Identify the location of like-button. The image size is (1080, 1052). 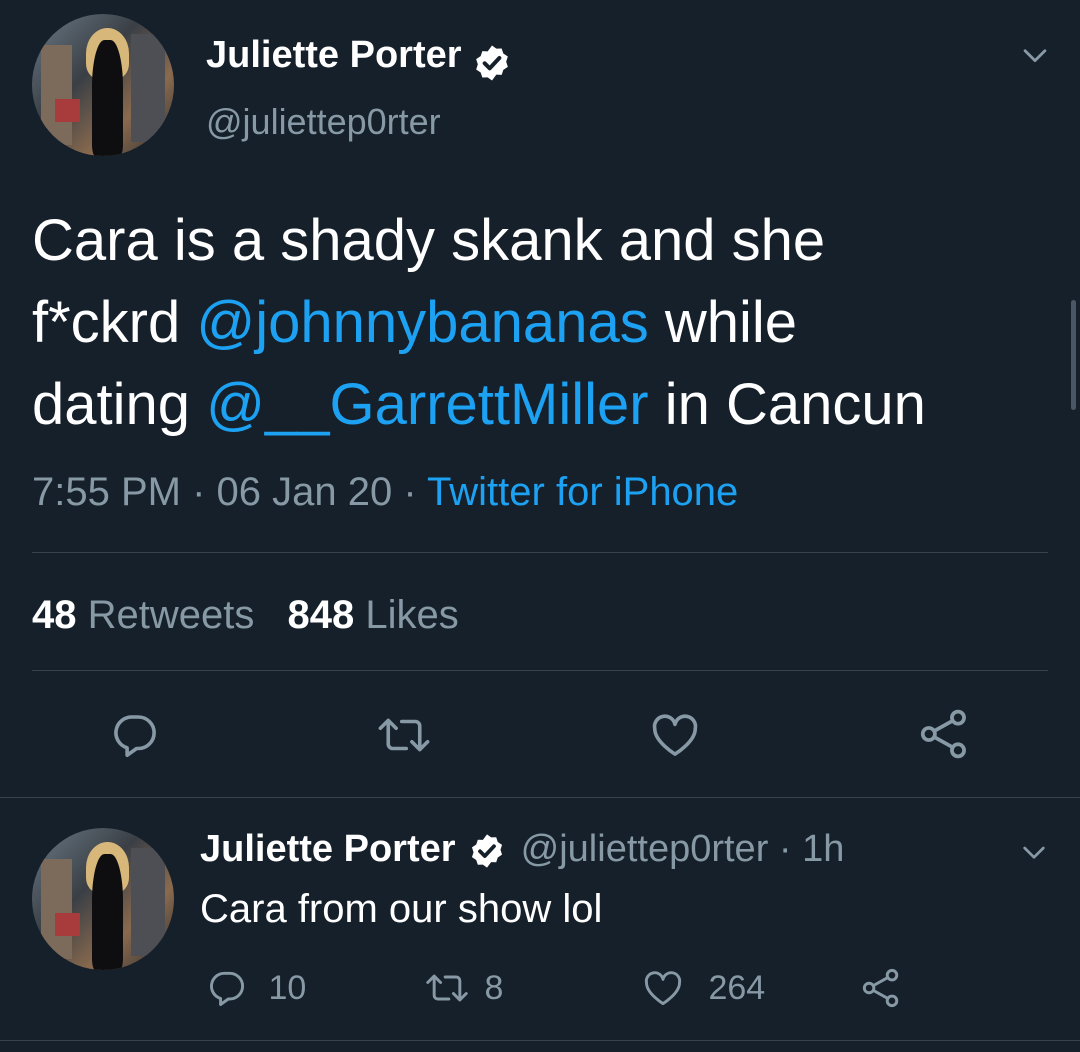
(675, 735).